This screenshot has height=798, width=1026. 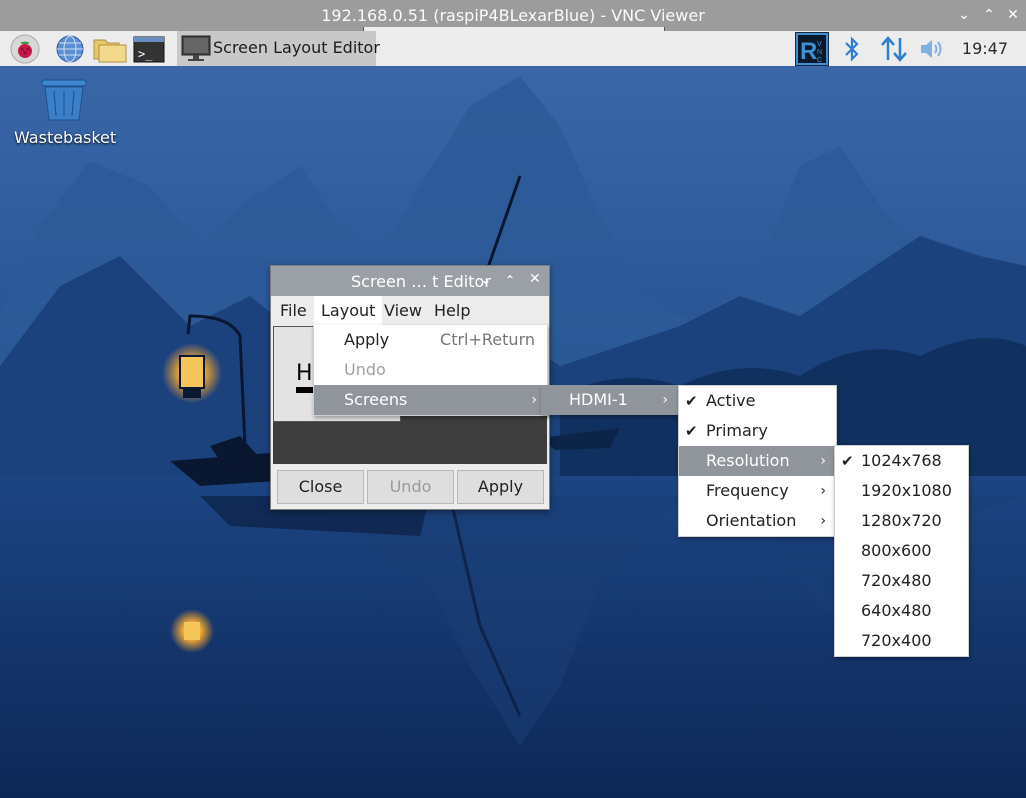 I want to click on menu-item-undo-label: Undo, so click(x=365, y=369).